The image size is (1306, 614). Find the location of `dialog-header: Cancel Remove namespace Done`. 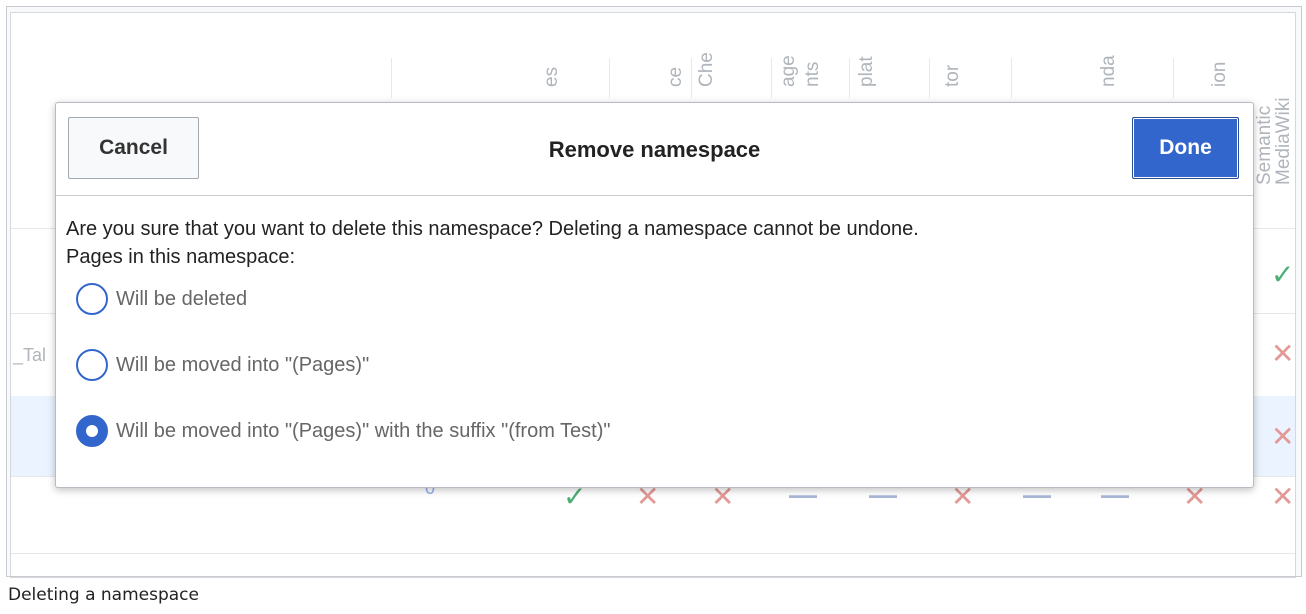

dialog-header: Cancel Remove namespace Done is located at coordinates (654, 149).